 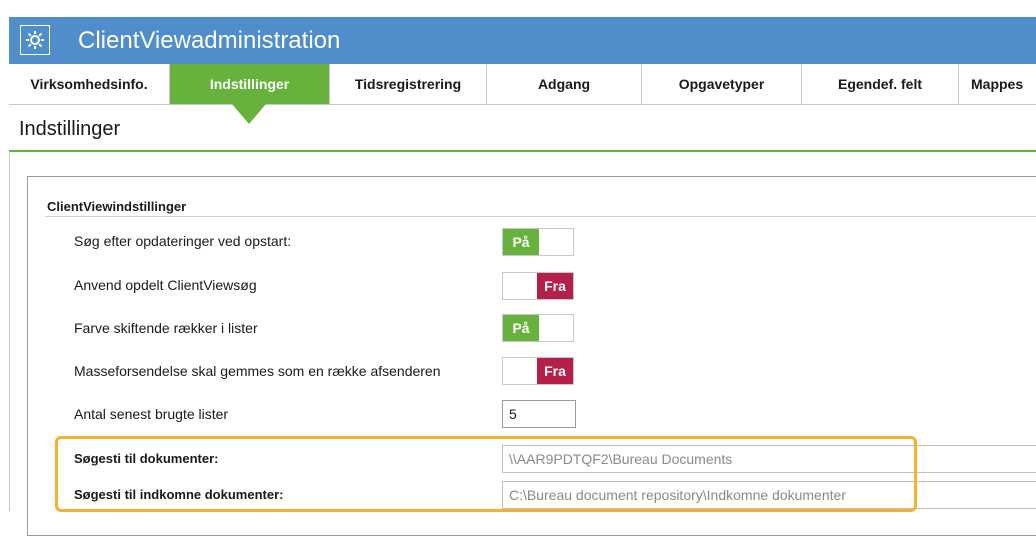 I want to click on tab-tidsregistrering: Tidsregistrering, so click(x=408, y=84).